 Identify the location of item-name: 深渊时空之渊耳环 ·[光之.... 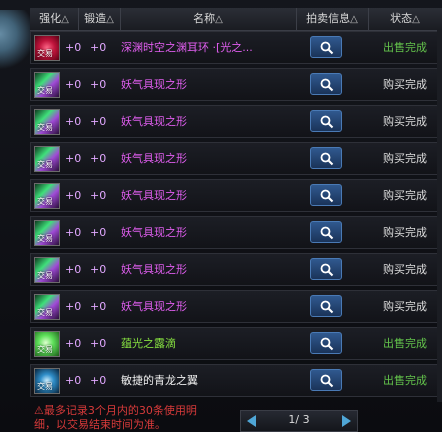
(187, 47).